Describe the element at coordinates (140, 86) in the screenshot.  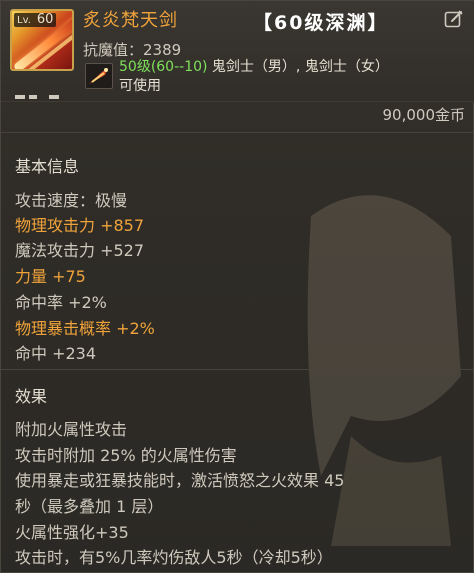
I see `usable-status: 可使用` at that location.